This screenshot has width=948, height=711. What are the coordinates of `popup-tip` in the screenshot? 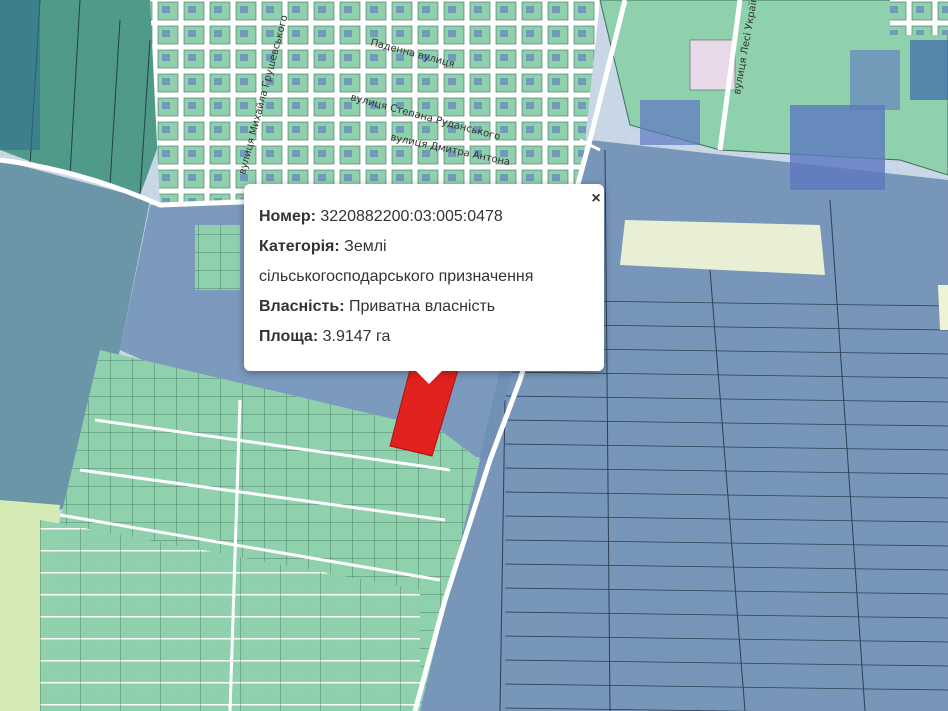 It's located at (429, 377).